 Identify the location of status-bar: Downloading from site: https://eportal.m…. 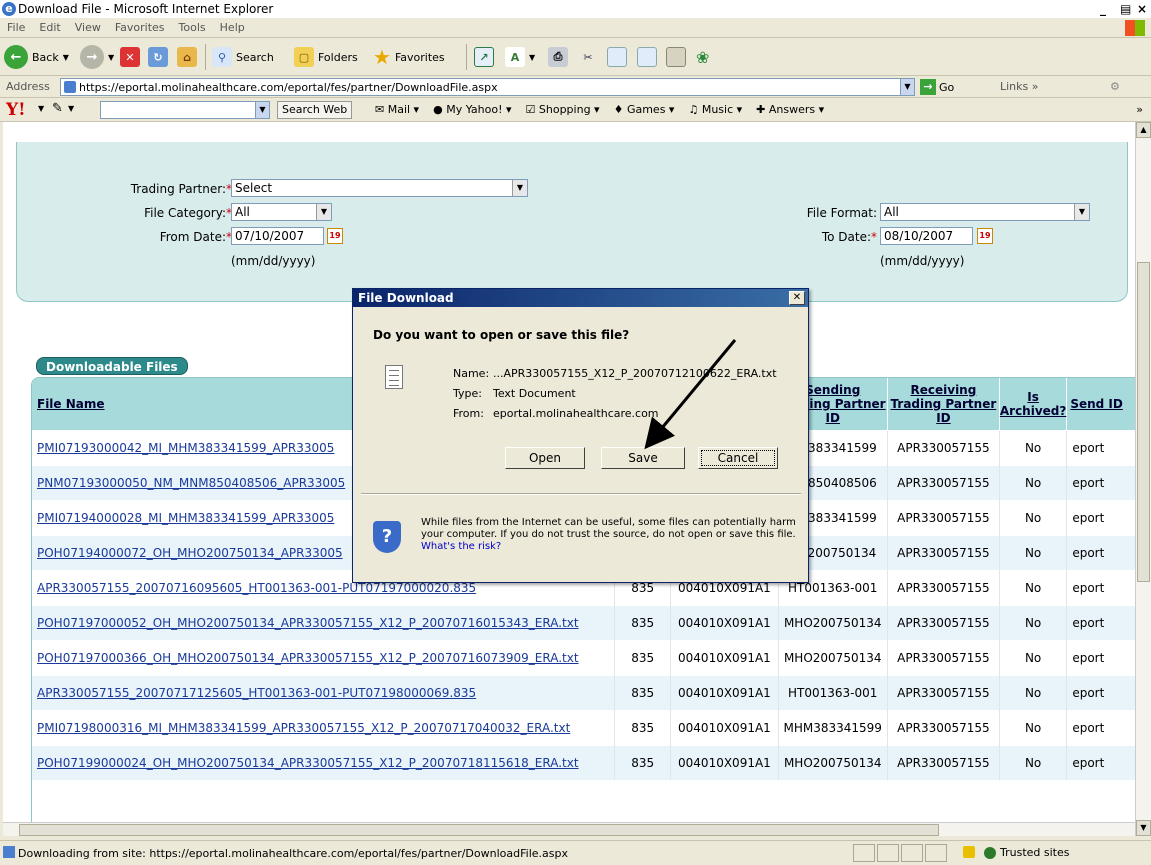
(575, 852).